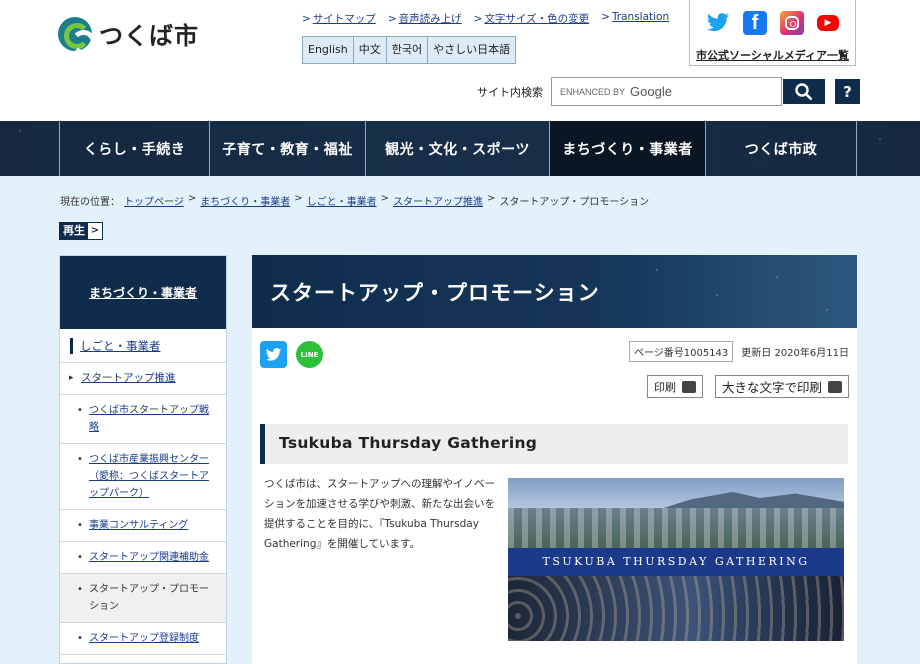 The image size is (920, 664). Describe the element at coordinates (554, 444) in the screenshot. I see `section-heading: Tsukuba Thursday Gathering` at that location.